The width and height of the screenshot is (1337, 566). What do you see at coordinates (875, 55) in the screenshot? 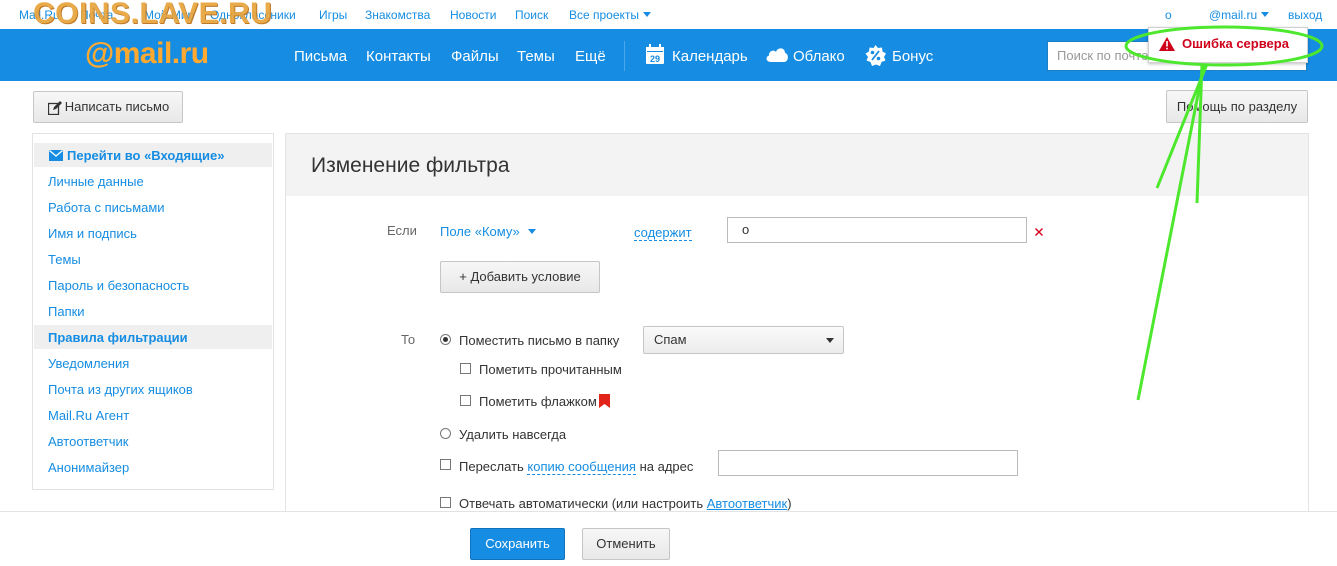
I see `bonus-percent-icon` at bounding box center [875, 55].